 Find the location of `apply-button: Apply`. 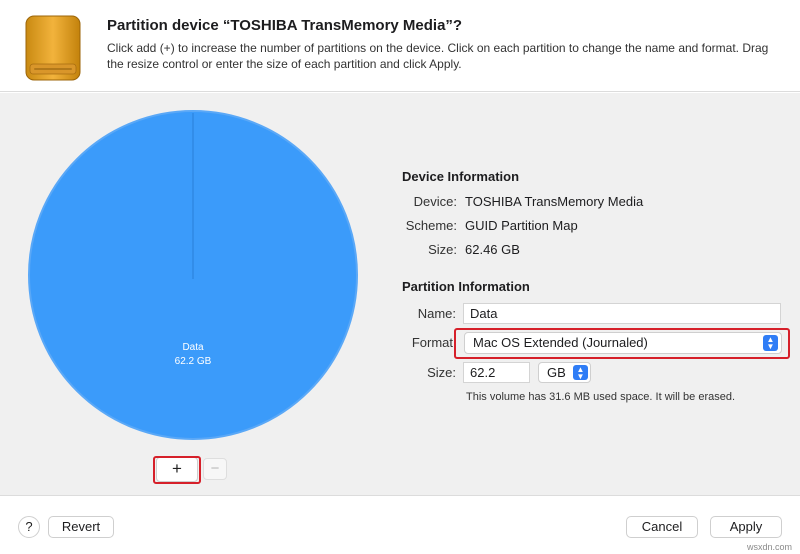

apply-button: Apply is located at coordinates (746, 527).